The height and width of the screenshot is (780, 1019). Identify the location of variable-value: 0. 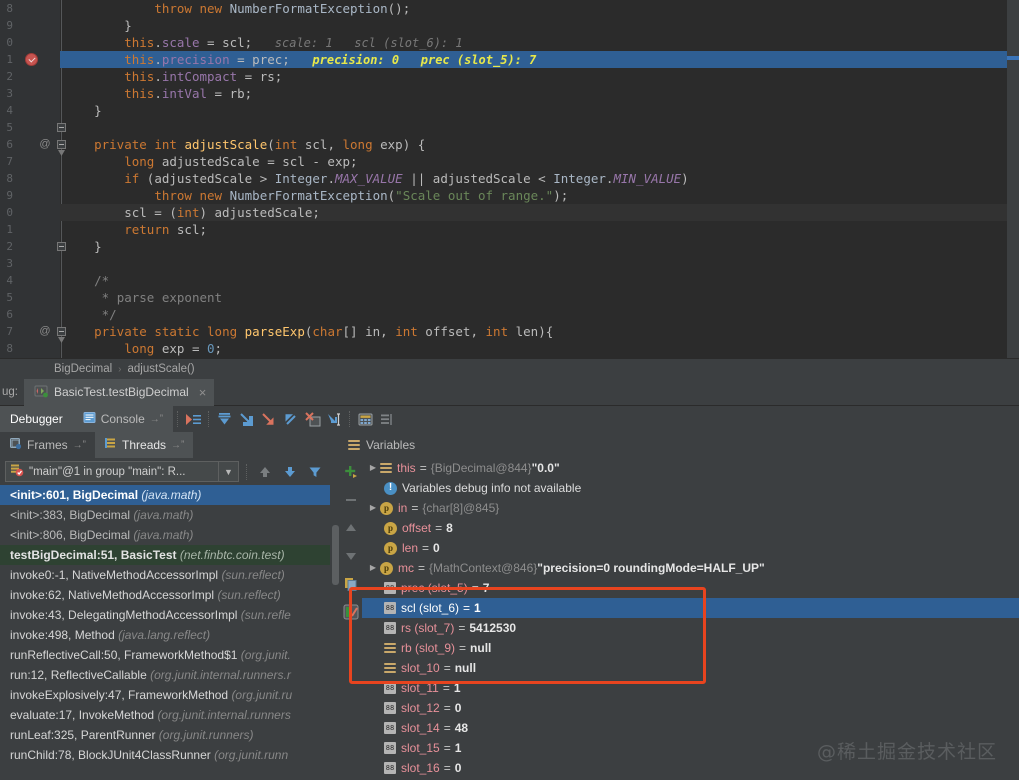
(458, 708).